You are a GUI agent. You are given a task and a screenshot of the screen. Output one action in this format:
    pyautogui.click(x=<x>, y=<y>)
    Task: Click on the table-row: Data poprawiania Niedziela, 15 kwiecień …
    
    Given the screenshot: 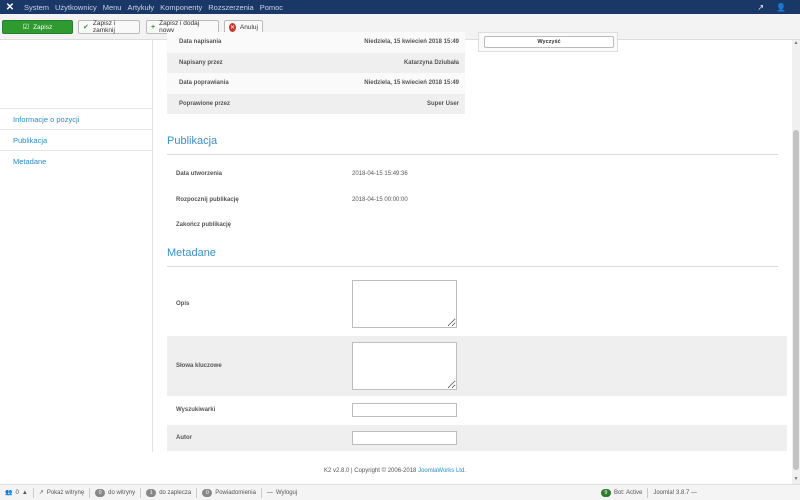 What is the action you would take?
    pyautogui.click(x=316, y=83)
    